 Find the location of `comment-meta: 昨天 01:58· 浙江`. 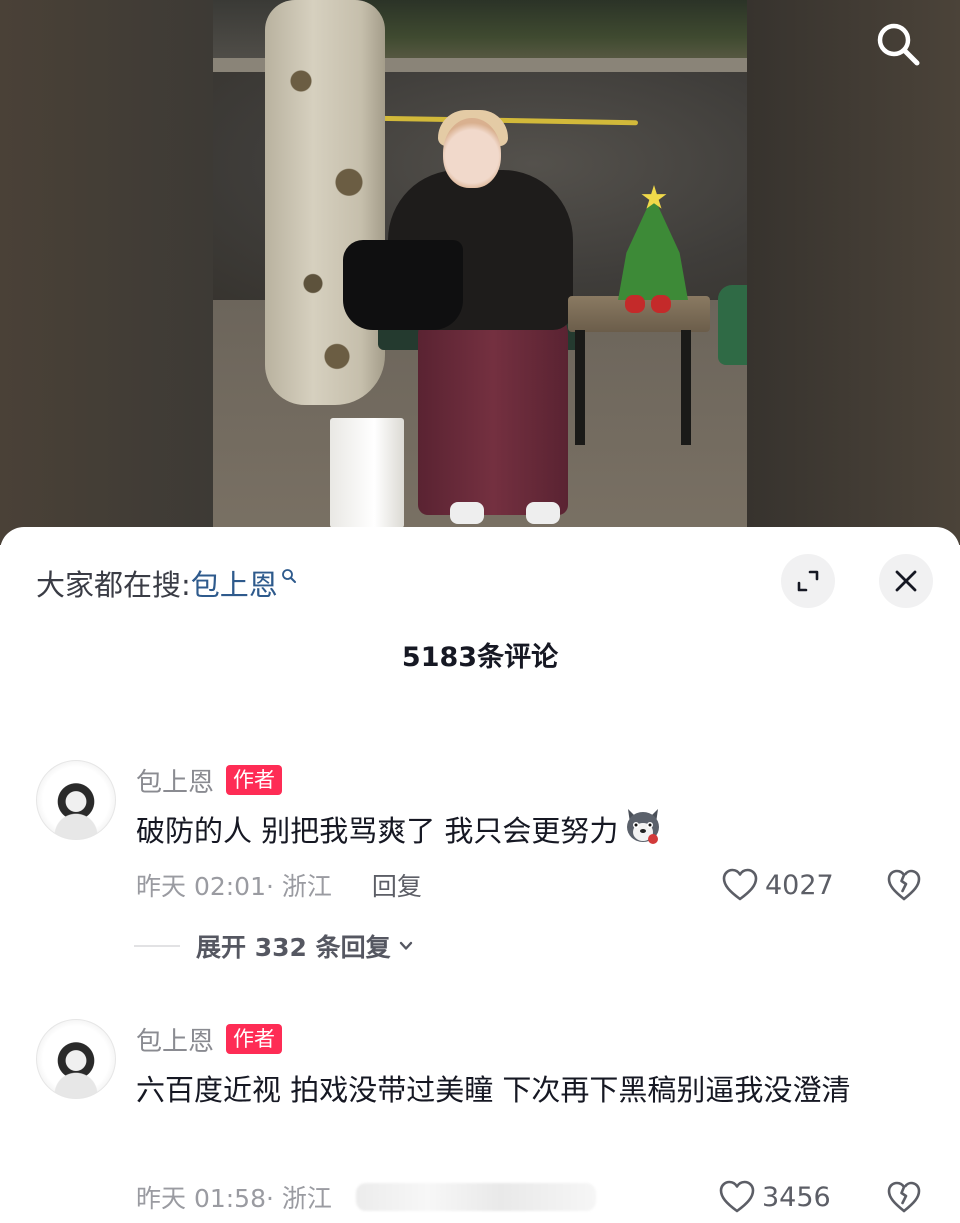

comment-meta: 昨天 01:58· 浙江 is located at coordinates (234, 1197).